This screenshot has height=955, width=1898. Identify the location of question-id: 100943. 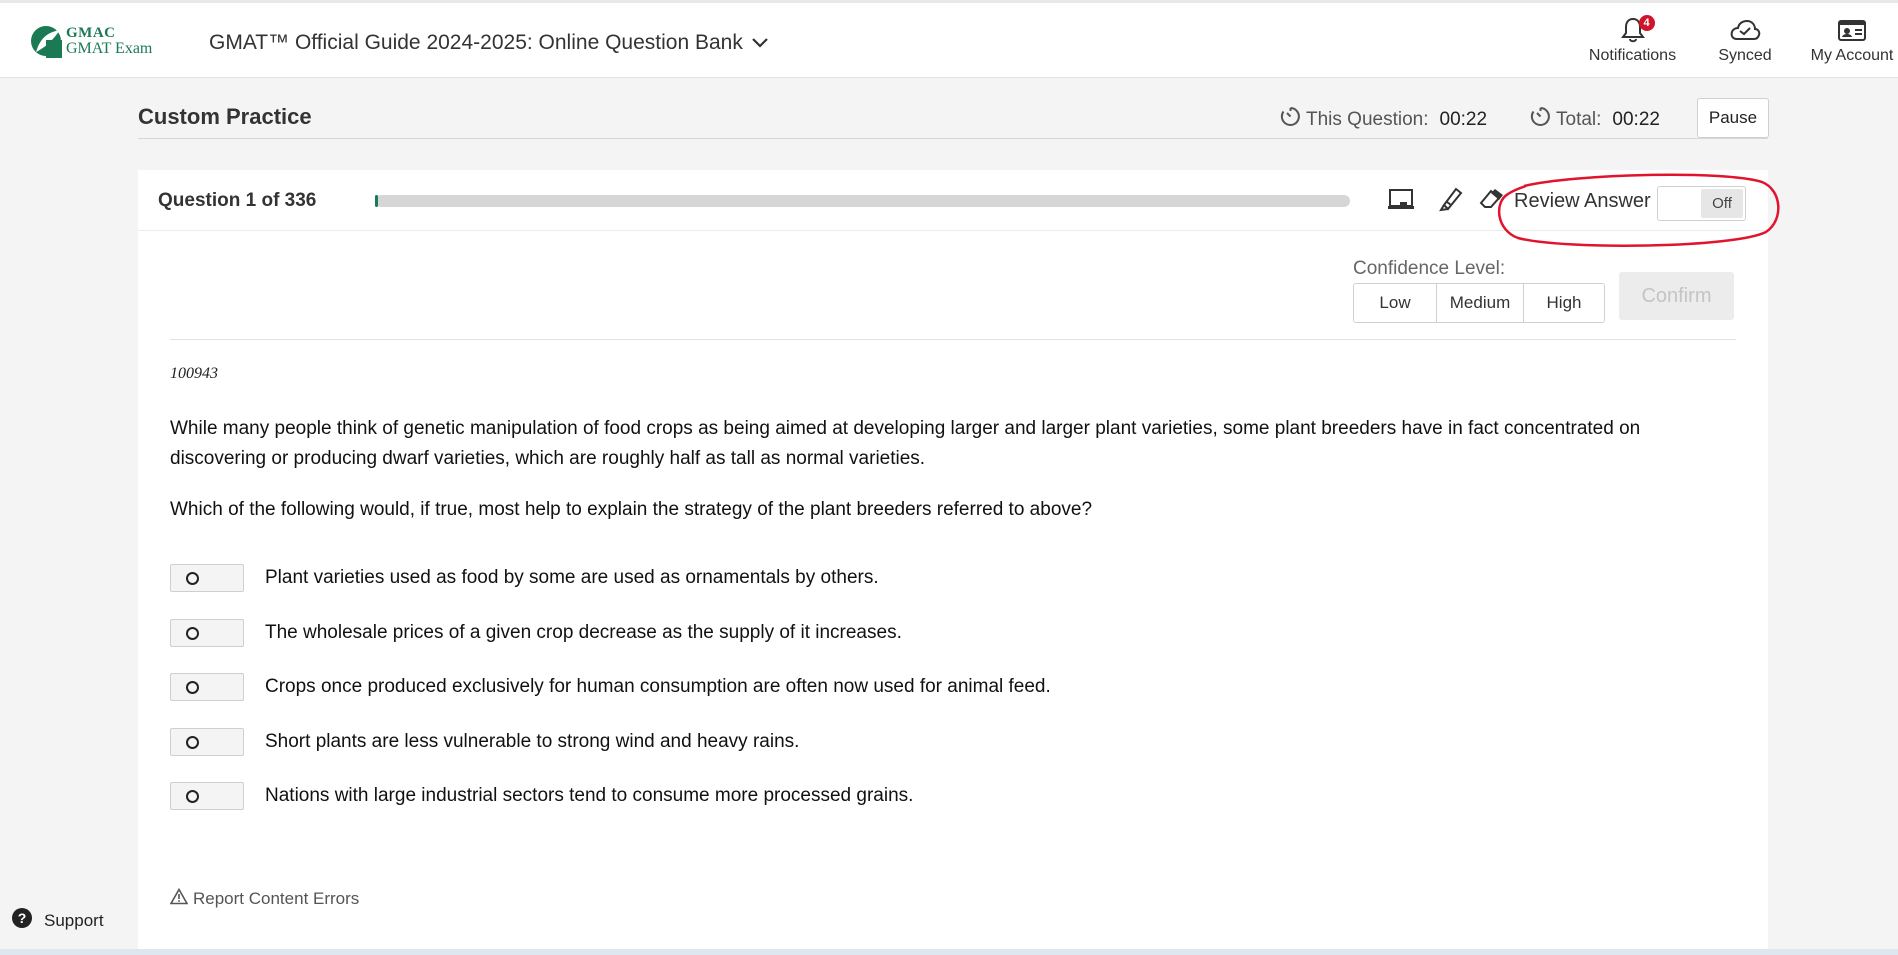
(194, 373).